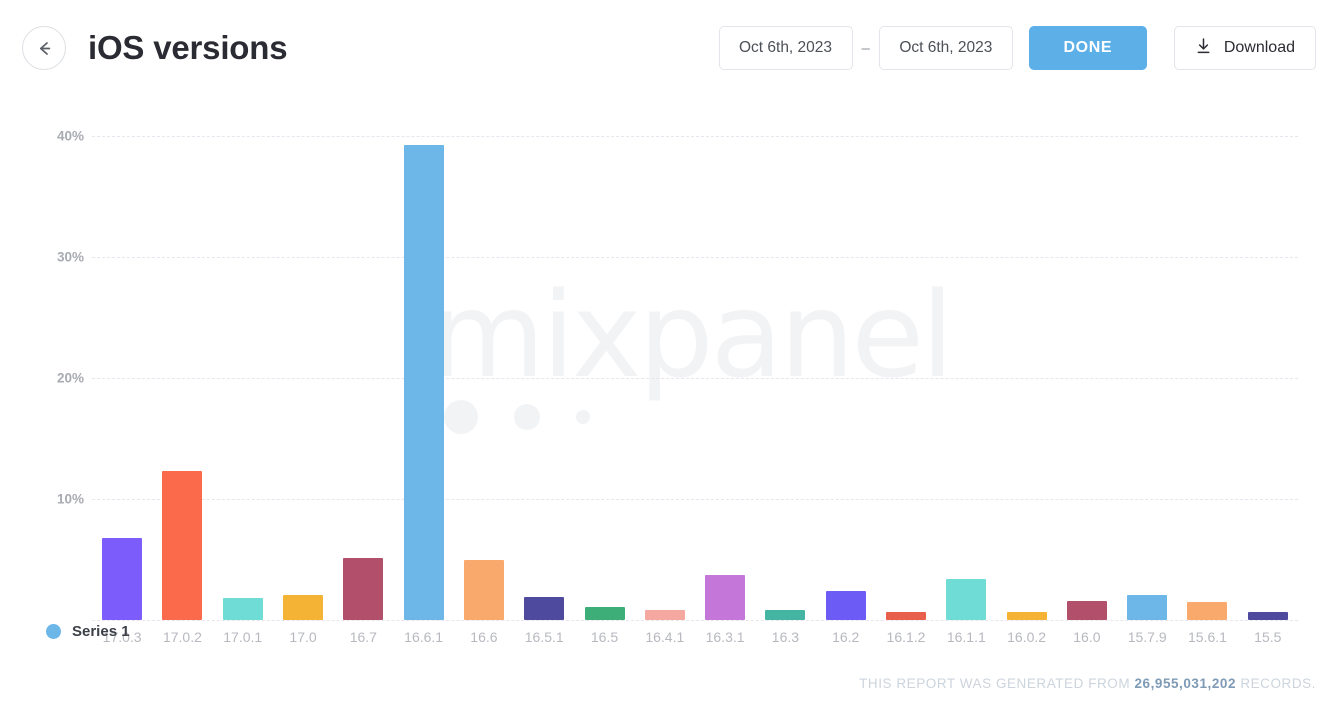  Describe the element at coordinates (785, 637) in the screenshot. I see `x-axis-tick-label: 16.3` at that location.